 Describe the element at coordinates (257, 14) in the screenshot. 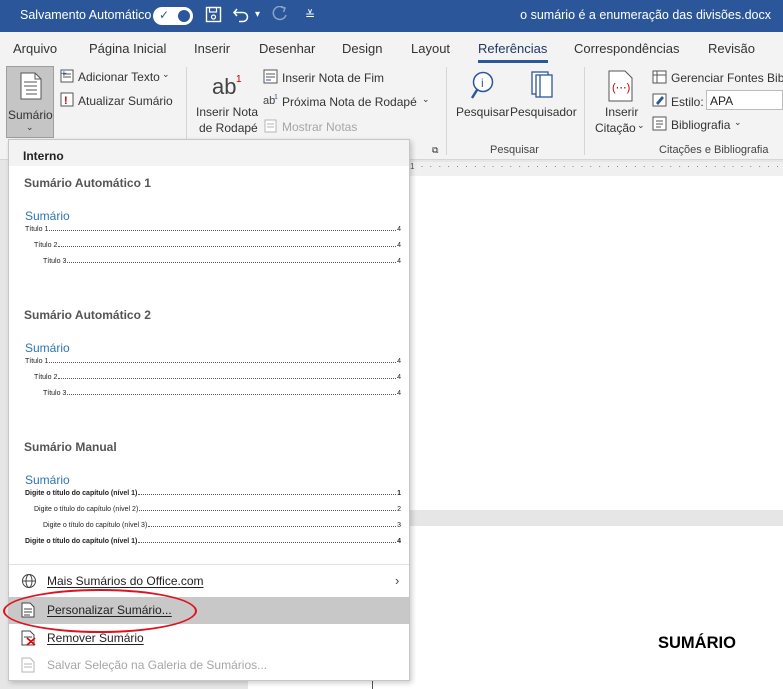

I see `undo-dropdown-icon: ▾` at that location.